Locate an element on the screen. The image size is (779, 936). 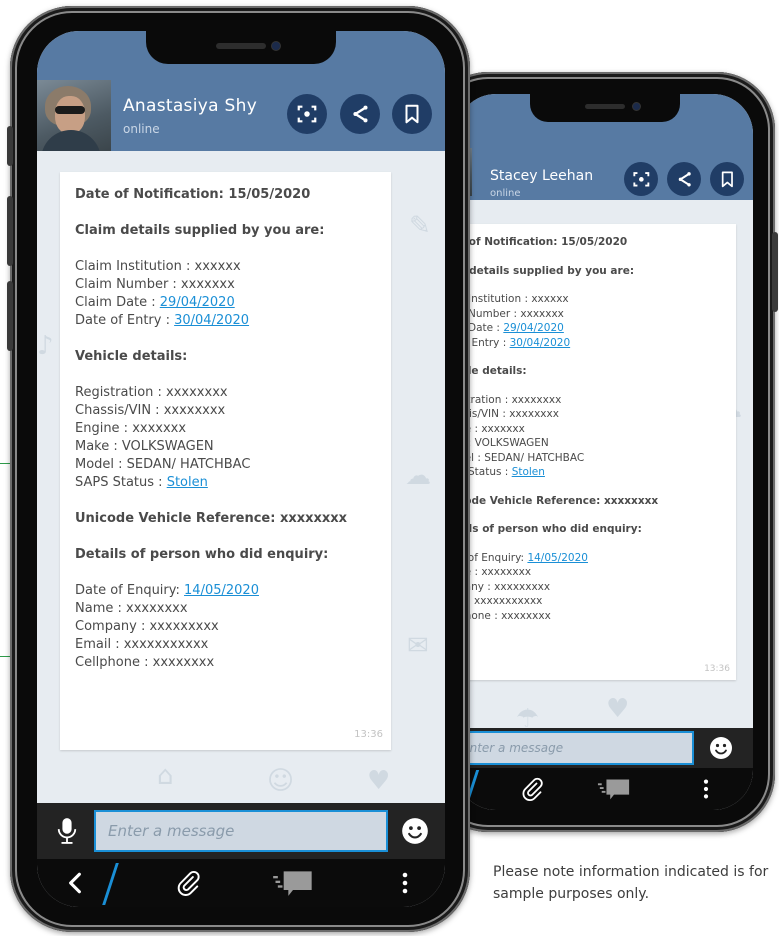
date-of-entry-label: Date of Entry : is located at coordinates (125, 320).